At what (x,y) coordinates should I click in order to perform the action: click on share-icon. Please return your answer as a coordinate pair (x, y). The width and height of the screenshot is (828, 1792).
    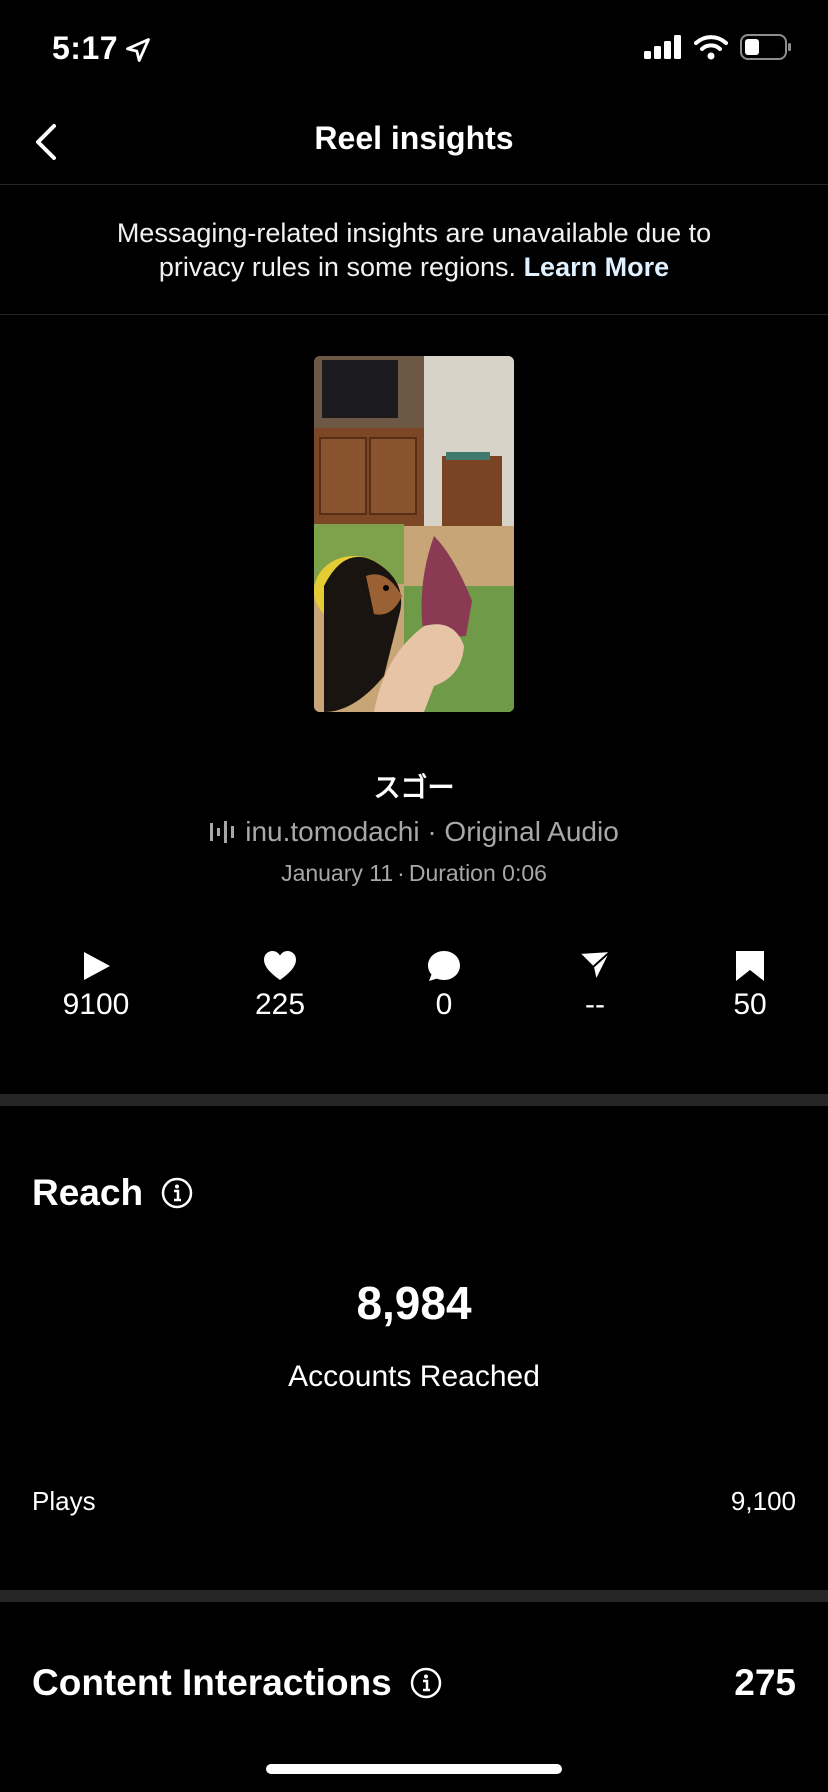
    Looking at the image, I should click on (595, 966).